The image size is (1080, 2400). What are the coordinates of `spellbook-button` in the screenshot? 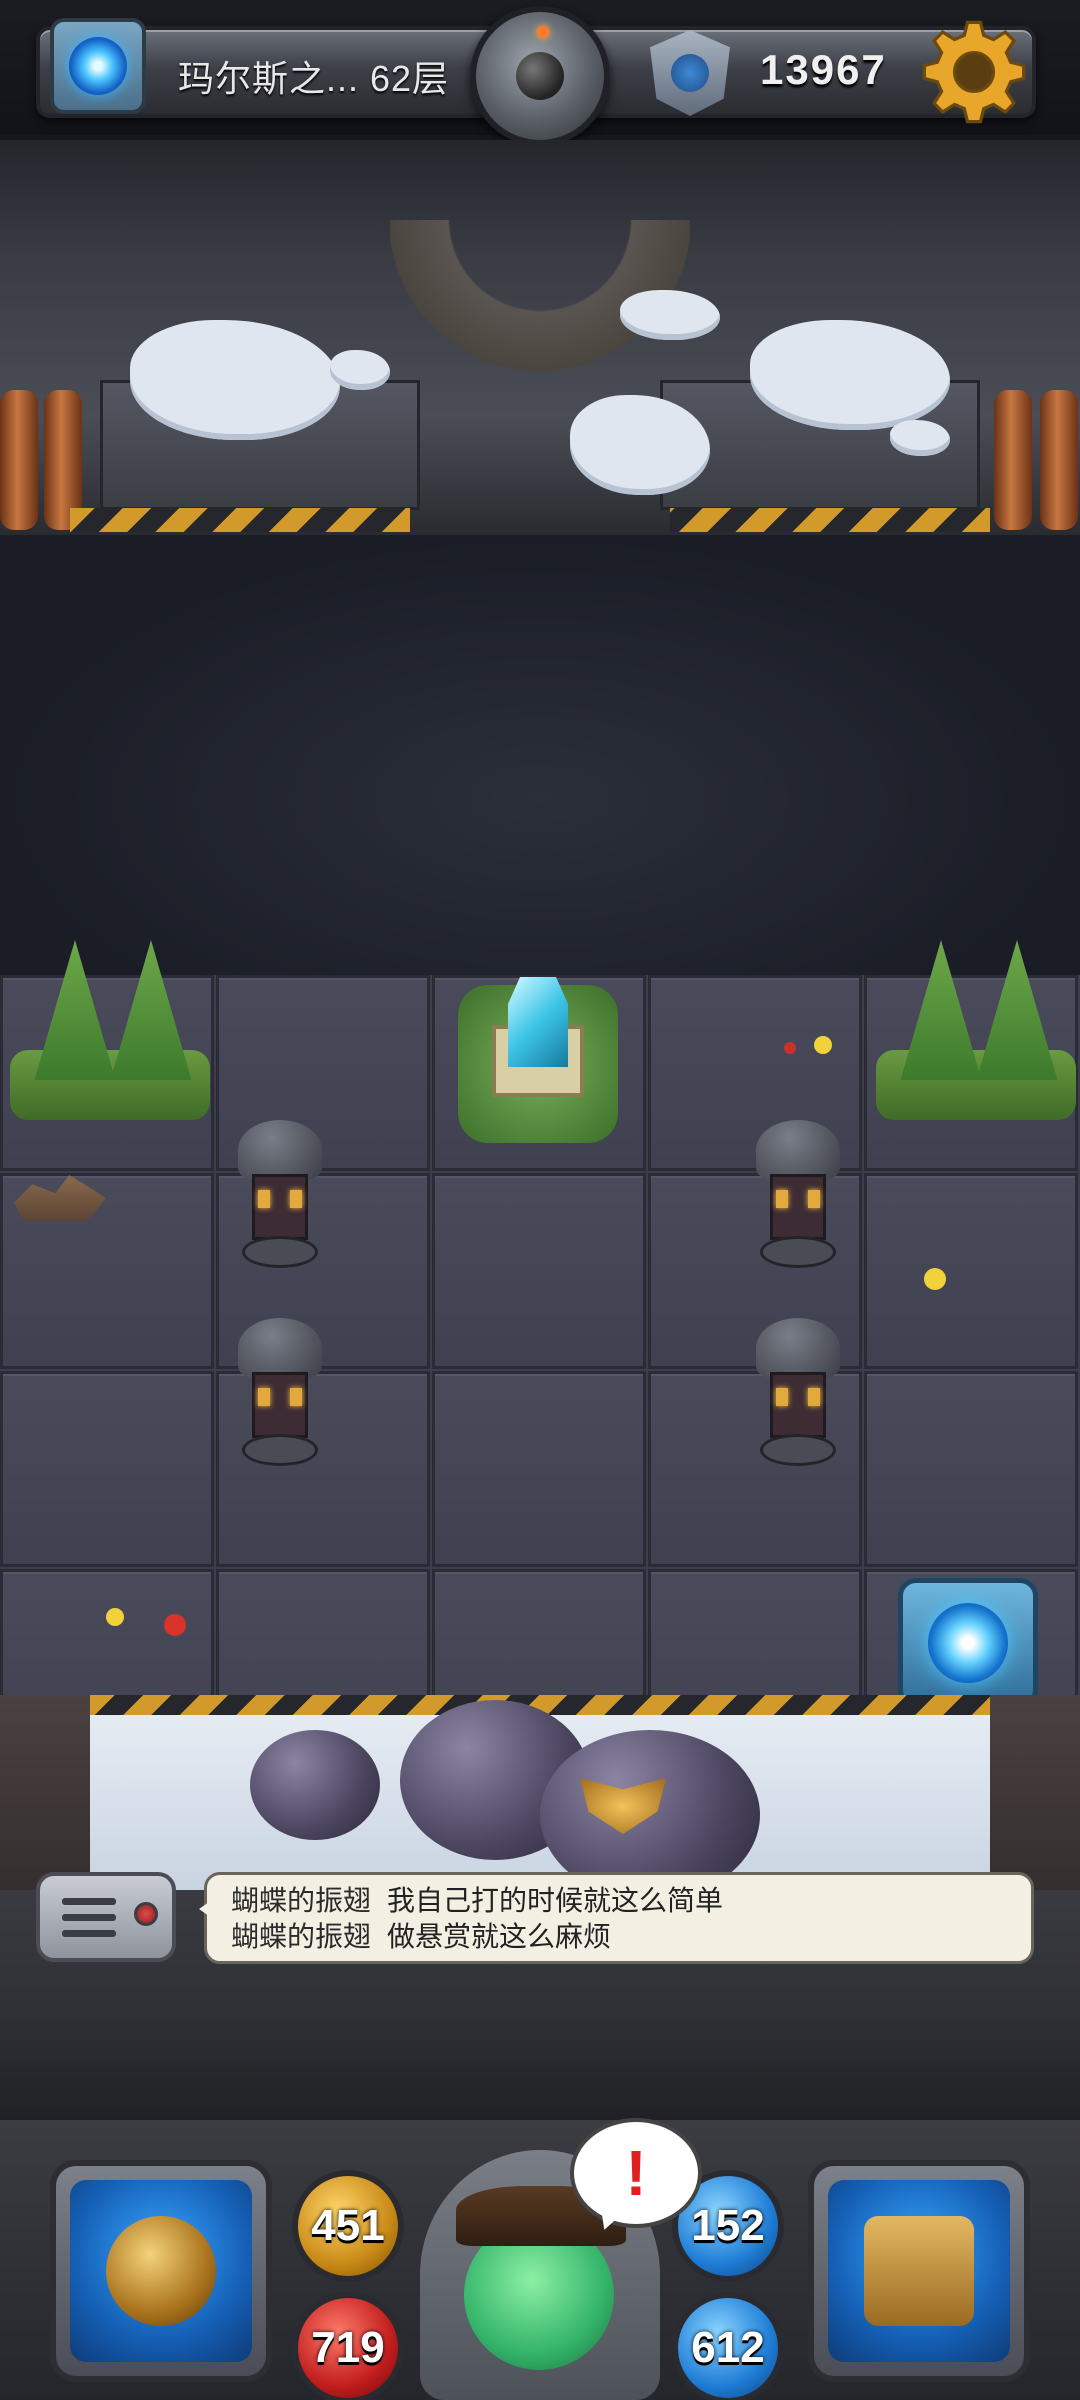 It's located at (919, 2271).